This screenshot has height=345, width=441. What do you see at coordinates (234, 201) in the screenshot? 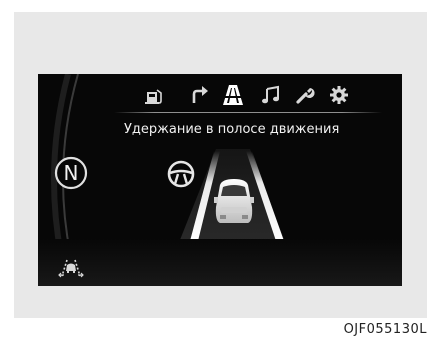
I see `car-icon` at bounding box center [234, 201].